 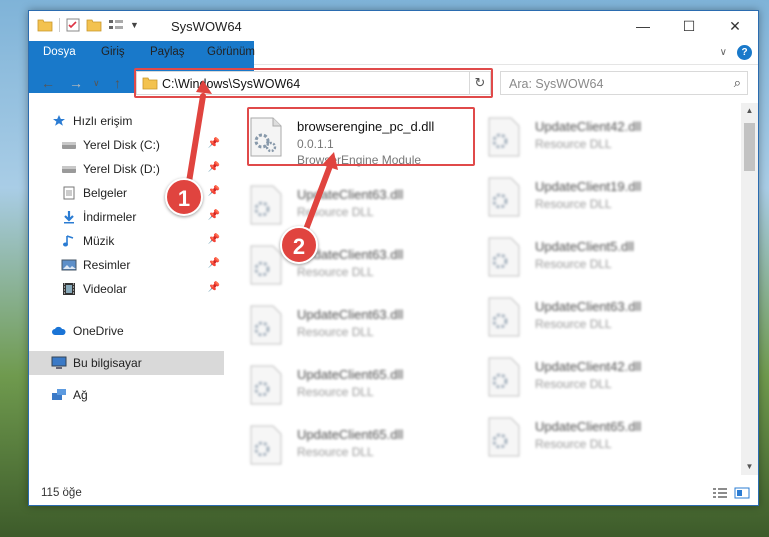 What do you see at coordinates (184, 197) in the screenshot?
I see `callout-1: 1` at bounding box center [184, 197].